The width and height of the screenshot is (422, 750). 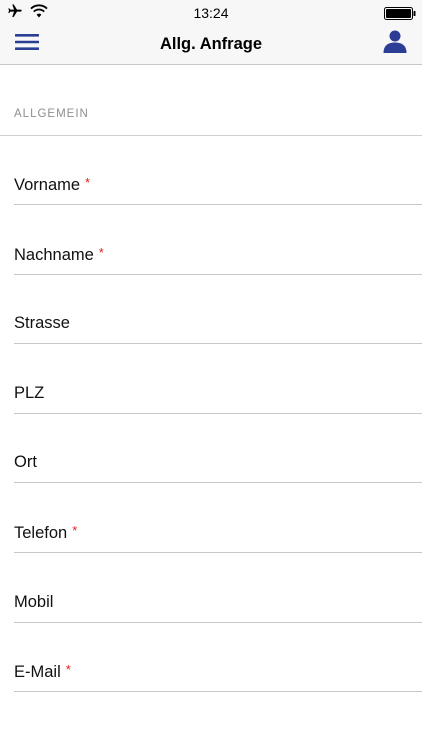 I want to click on navigation-bar: Allg. Anfrage, so click(x=211, y=45).